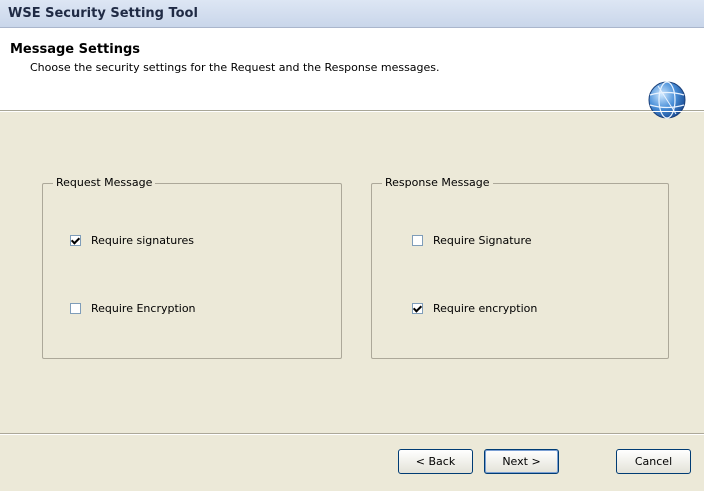 The image size is (704, 491). What do you see at coordinates (352, 434) in the screenshot?
I see `footer-divider` at bounding box center [352, 434].